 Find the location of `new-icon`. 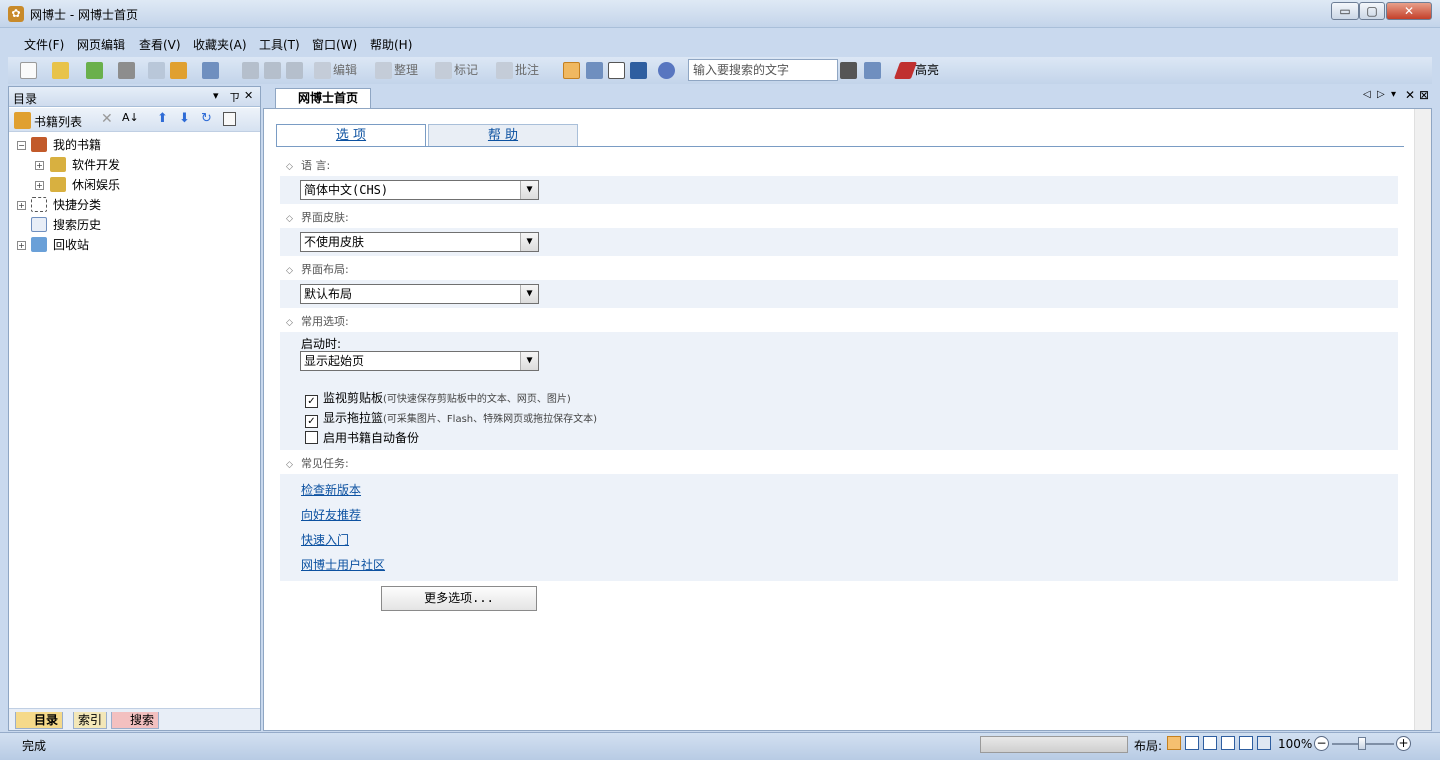

new-icon is located at coordinates (28, 70).